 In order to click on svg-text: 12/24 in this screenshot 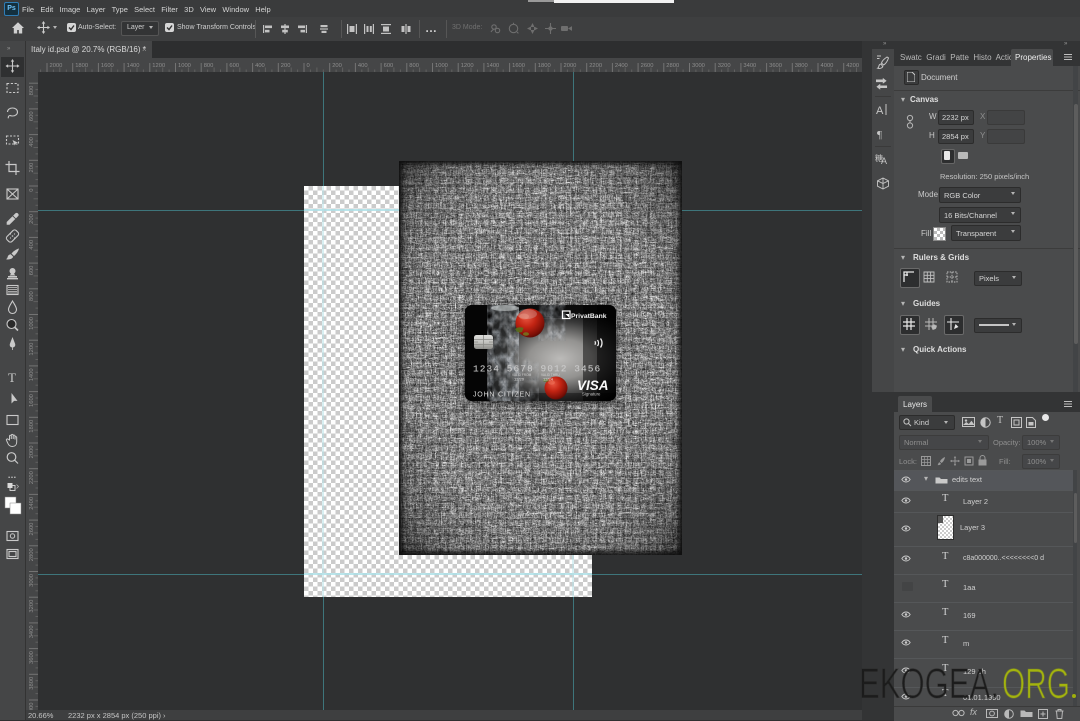, I will do `click(548, 379)`.